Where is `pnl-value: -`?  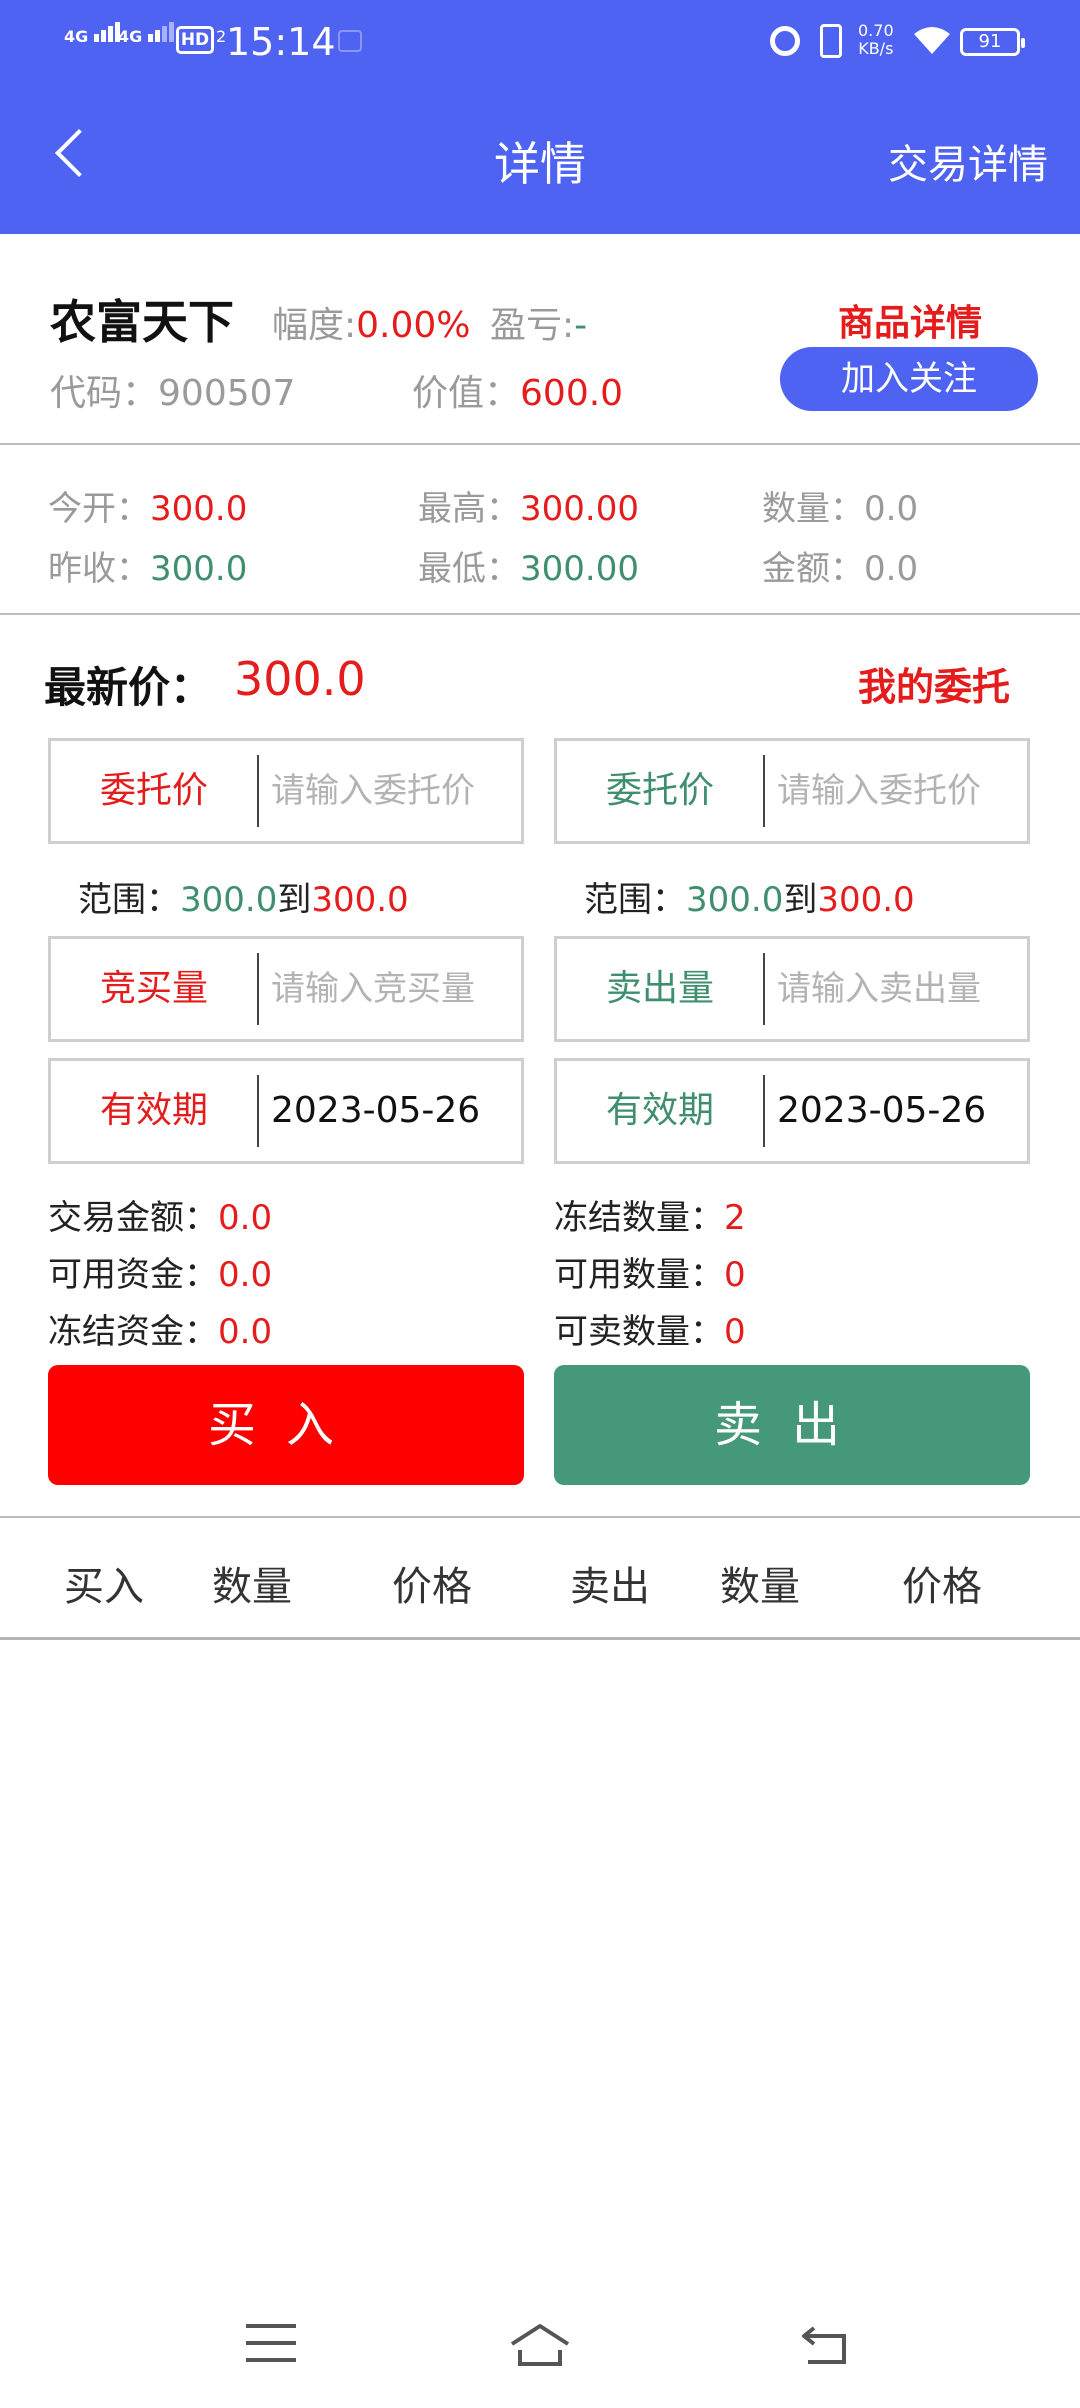
pnl-value: - is located at coordinates (581, 325).